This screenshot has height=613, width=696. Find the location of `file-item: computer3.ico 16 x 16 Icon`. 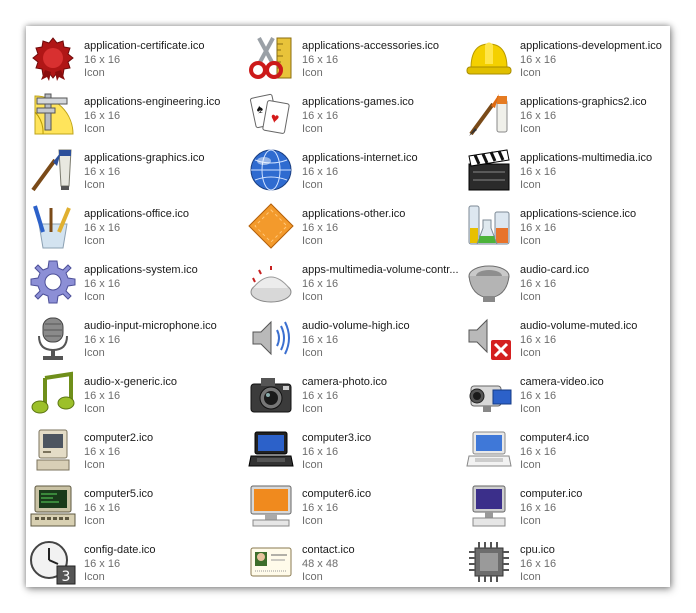

file-item: computer3.ico 16 x 16 Icon is located at coordinates (353, 450).